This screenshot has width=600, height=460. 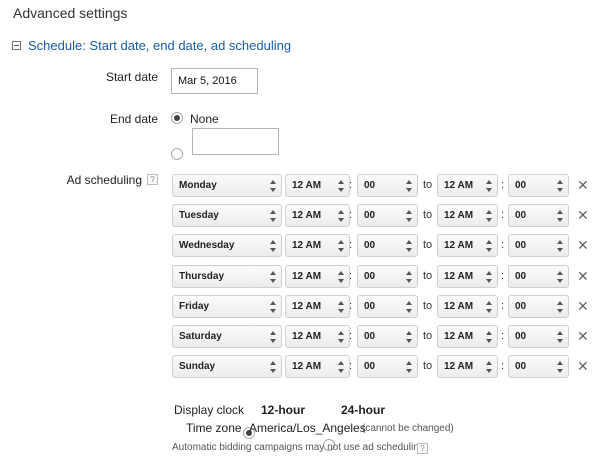 I want to click on day-select-value: Friday, so click(x=194, y=306).